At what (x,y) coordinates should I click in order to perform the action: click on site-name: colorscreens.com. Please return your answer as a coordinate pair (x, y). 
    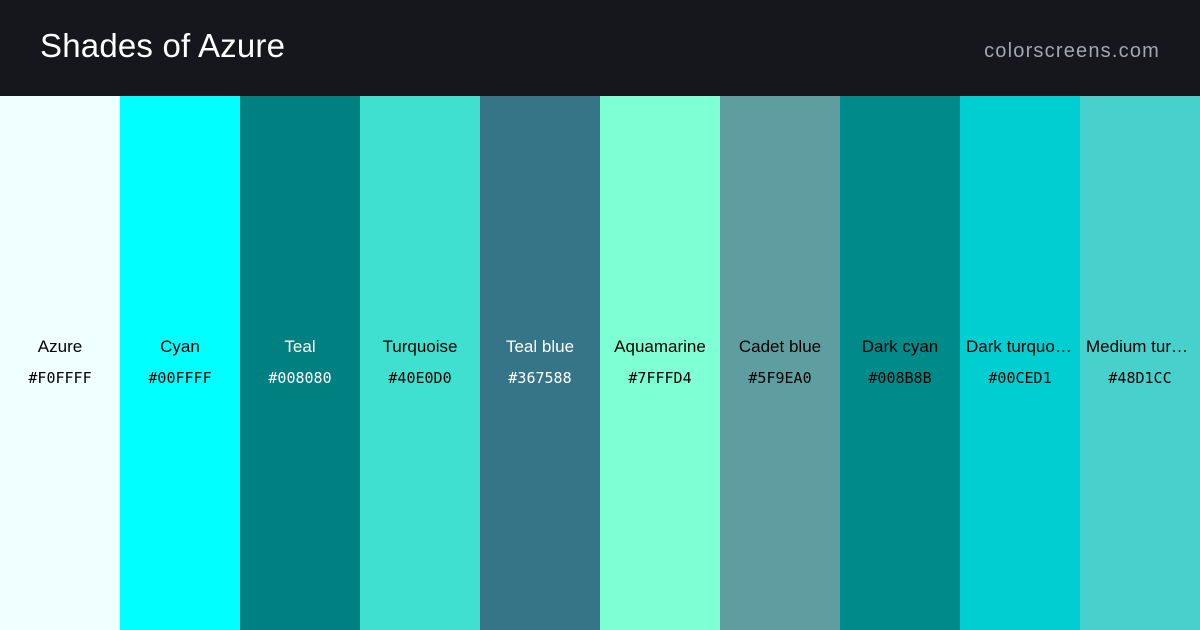
    Looking at the image, I should click on (1072, 51).